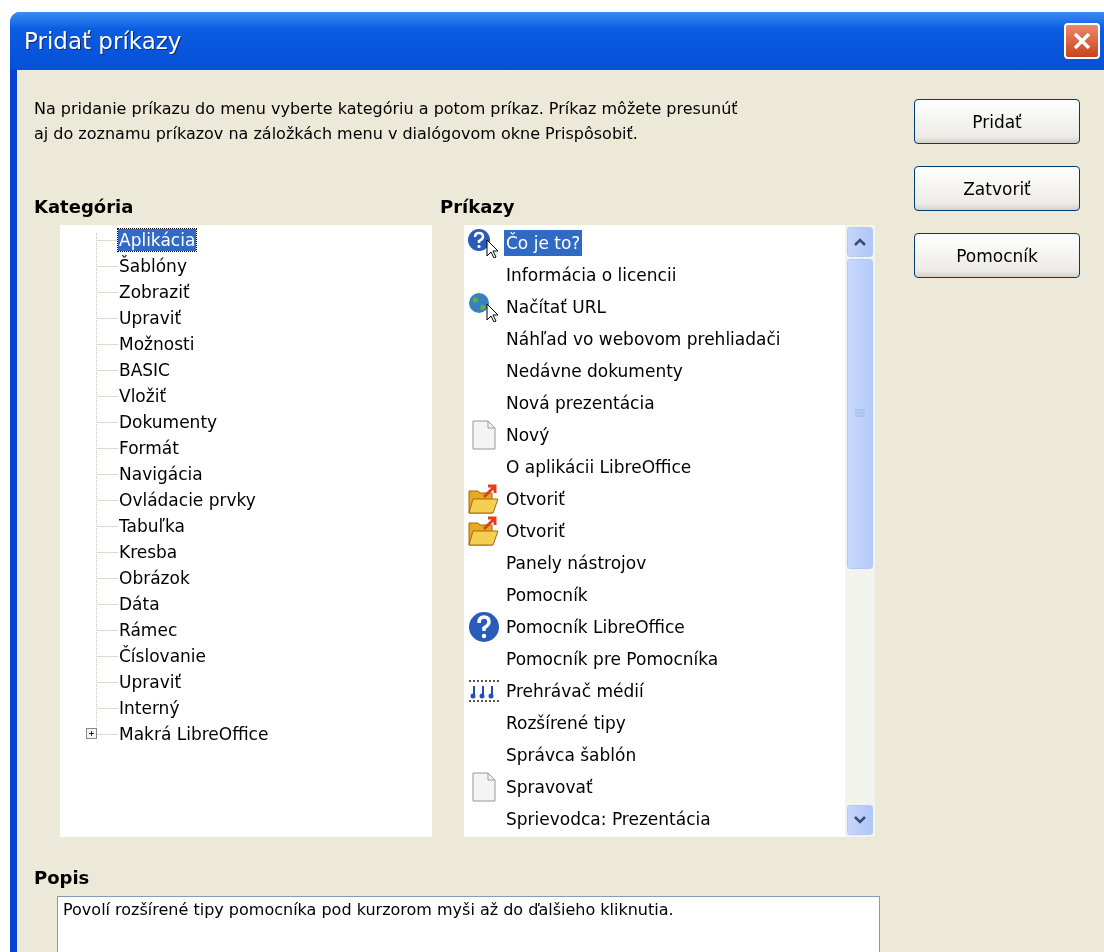 The width and height of the screenshot is (1104, 952). Describe the element at coordinates (148, 552) in the screenshot. I see `tree-item: Kresba` at that location.